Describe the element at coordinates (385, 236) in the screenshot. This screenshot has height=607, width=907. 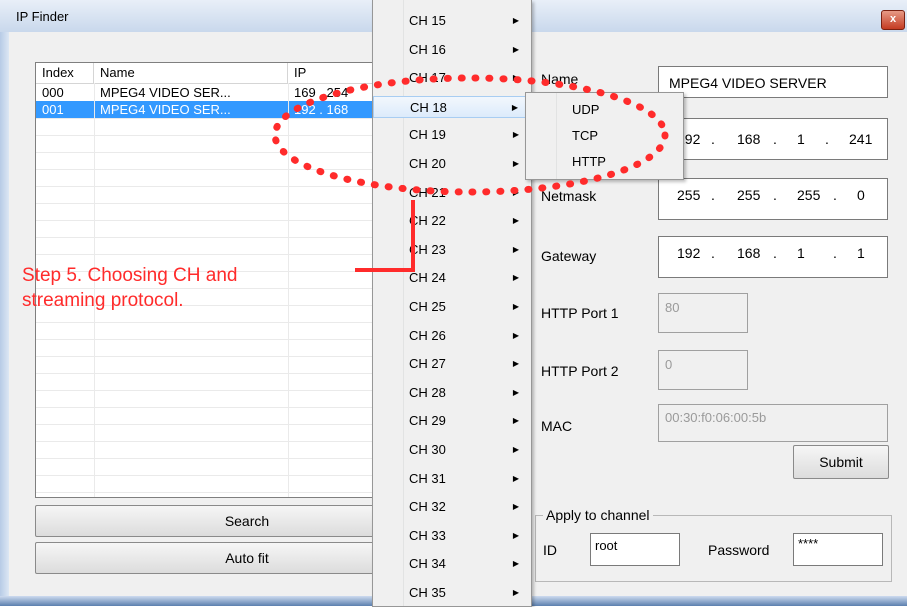
I see `callout-line` at that location.